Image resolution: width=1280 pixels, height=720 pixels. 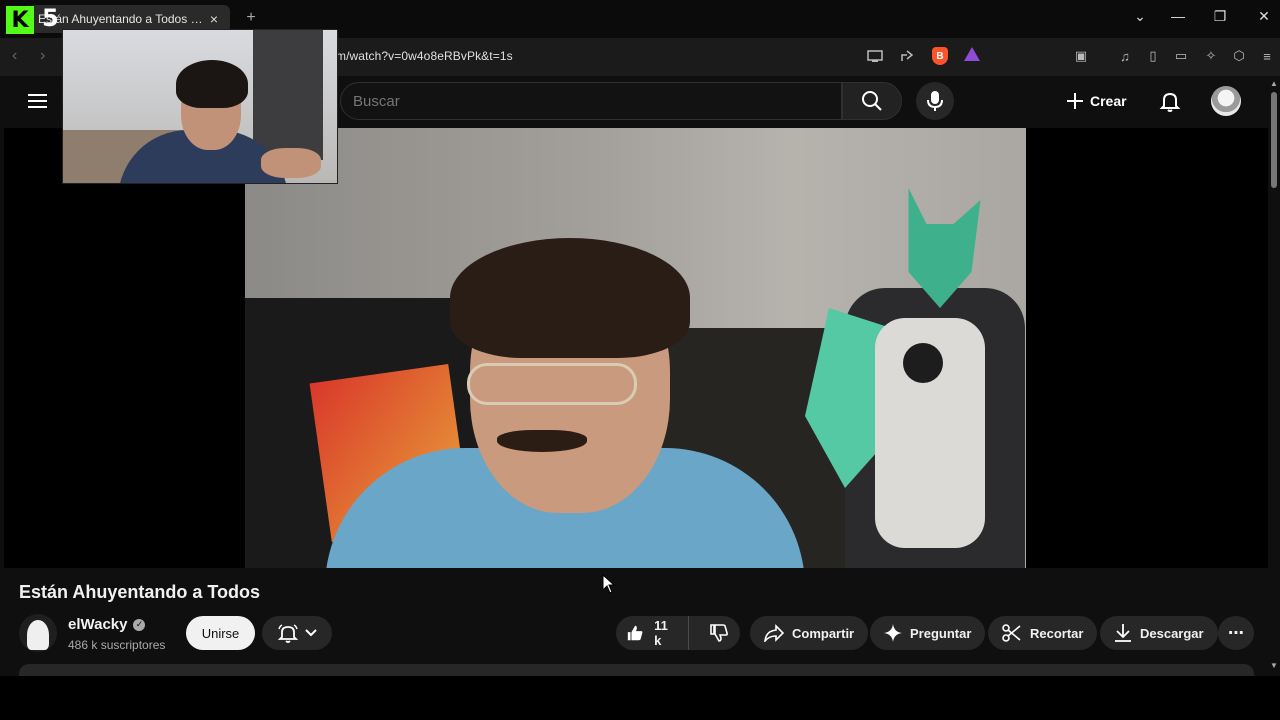 I want to click on join-button: Unirse, so click(x=220, y=633).